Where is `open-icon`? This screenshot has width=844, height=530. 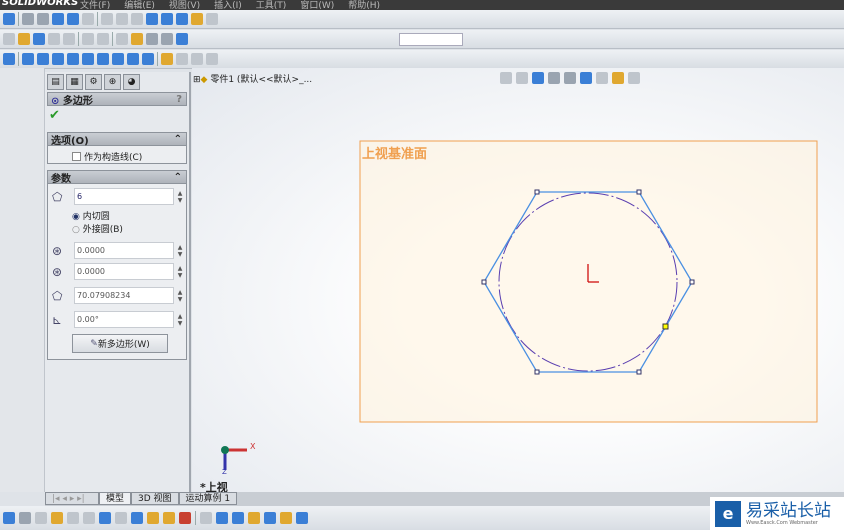 open-icon is located at coordinates (24, 39).